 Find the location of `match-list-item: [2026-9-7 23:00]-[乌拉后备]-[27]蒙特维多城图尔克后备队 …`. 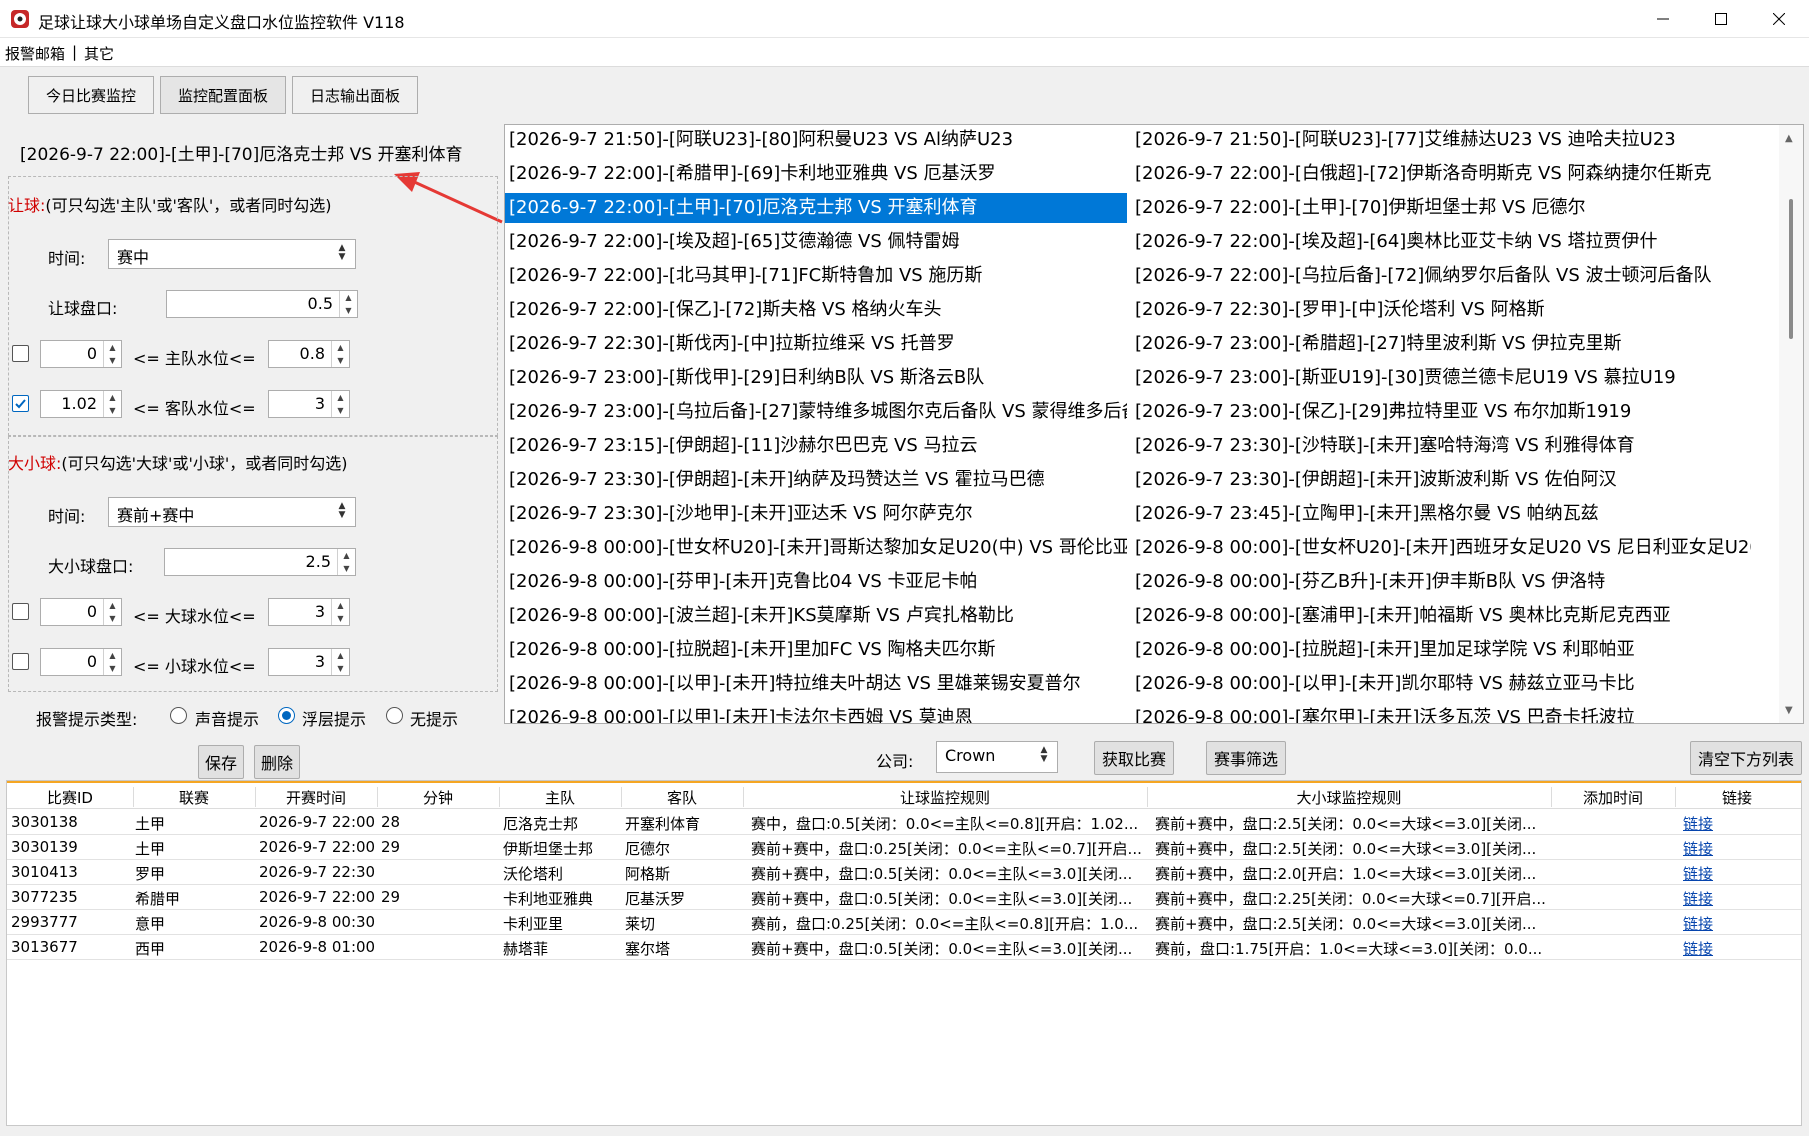

match-list-item: [2026-9-7 23:00]-[乌拉后备]-[27]蒙特维多城图尔克后备队 … is located at coordinates (816, 412).